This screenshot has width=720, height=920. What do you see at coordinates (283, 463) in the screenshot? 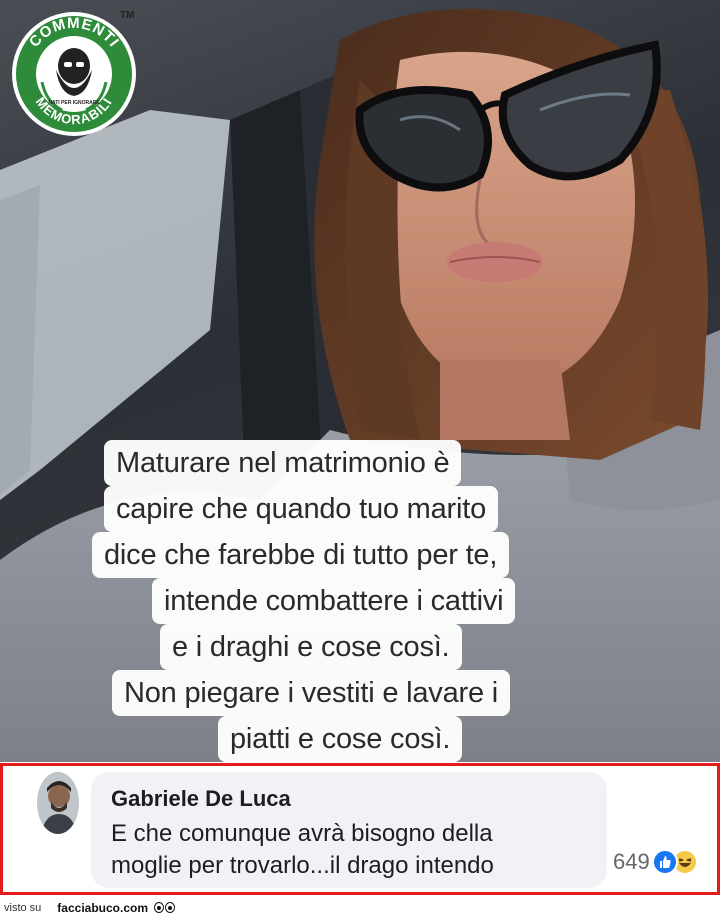
I see `caption-line: Maturare nel matrimonio è` at bounding box center [283, 463].